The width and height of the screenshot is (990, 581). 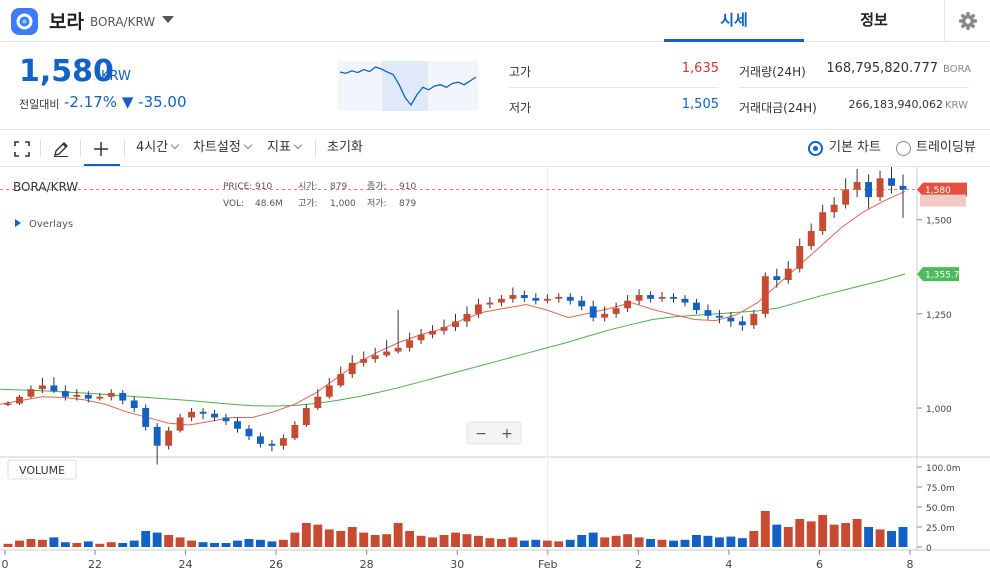 What do you see at coordinates (520, 72) in the screenshot?
I see `high-label: 고가` at bounding box center [520, 72].